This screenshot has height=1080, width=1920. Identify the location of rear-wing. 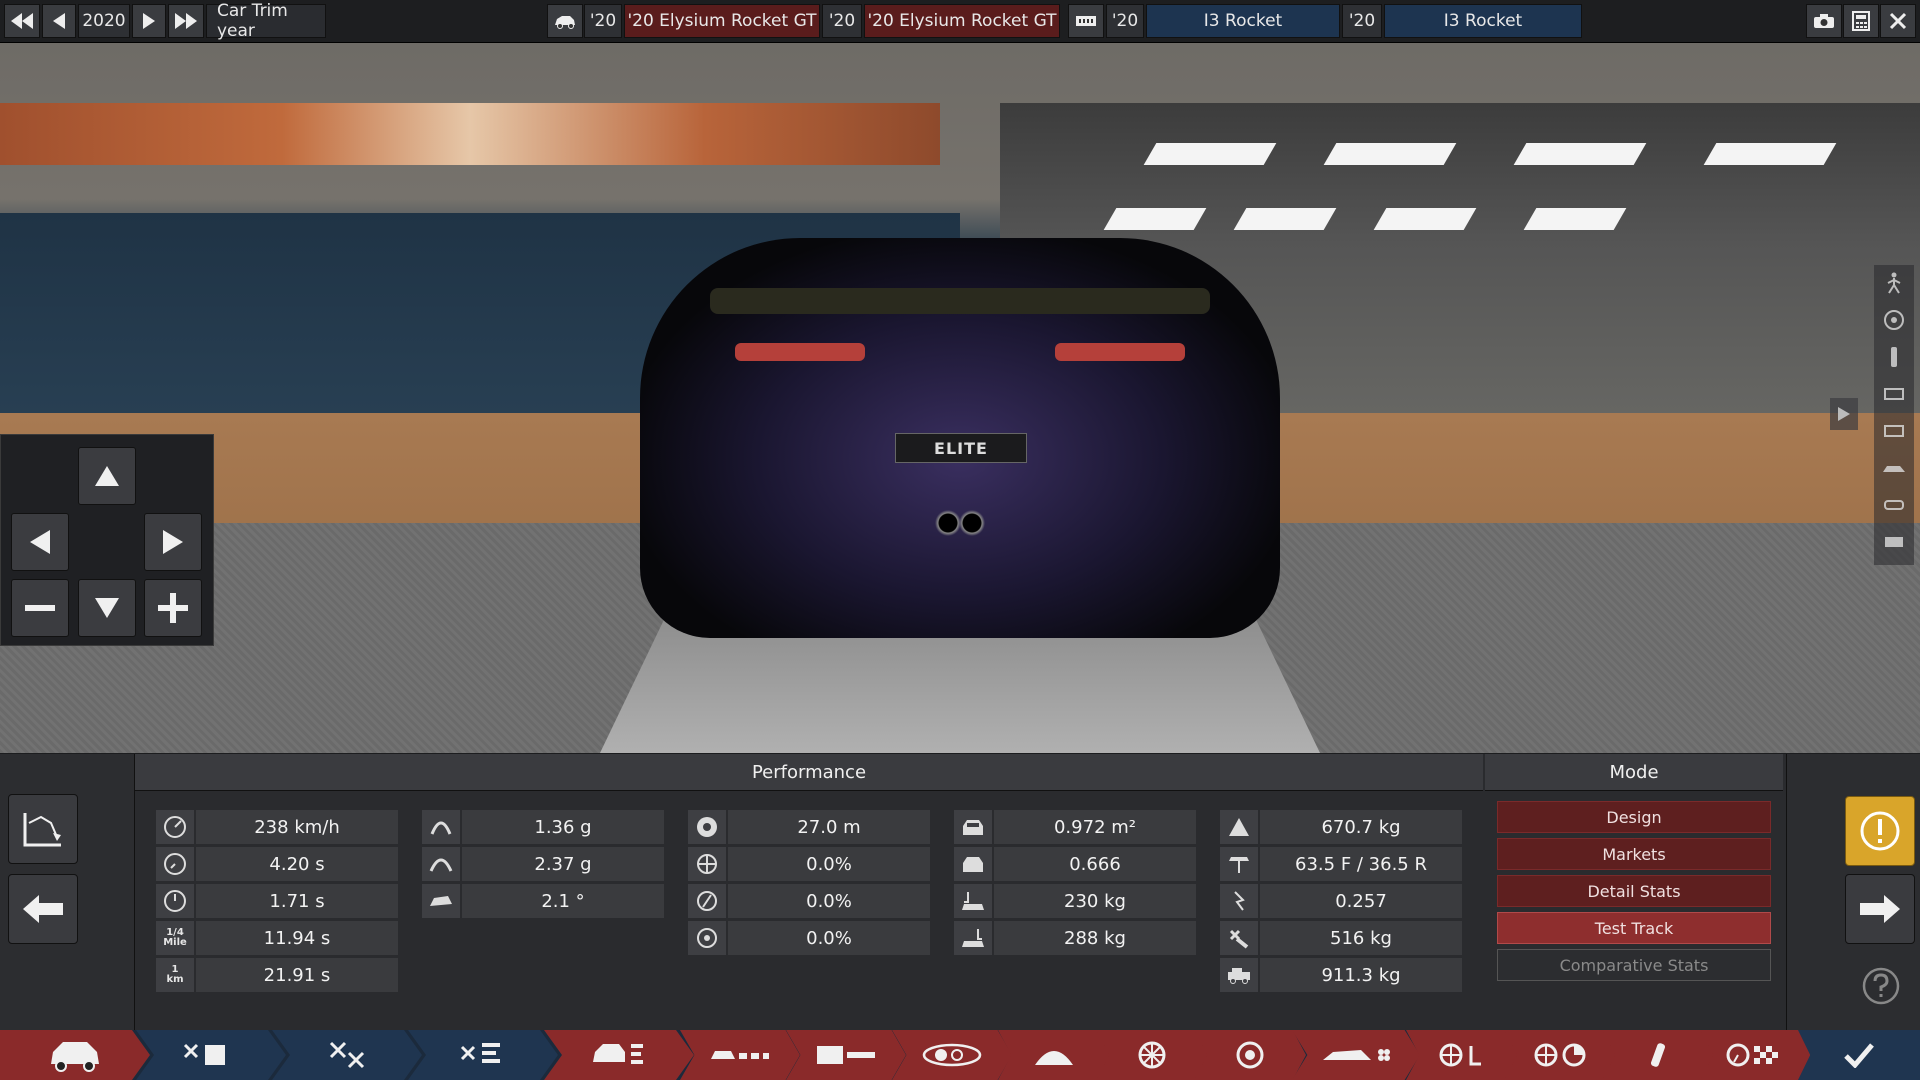
(960, 301).